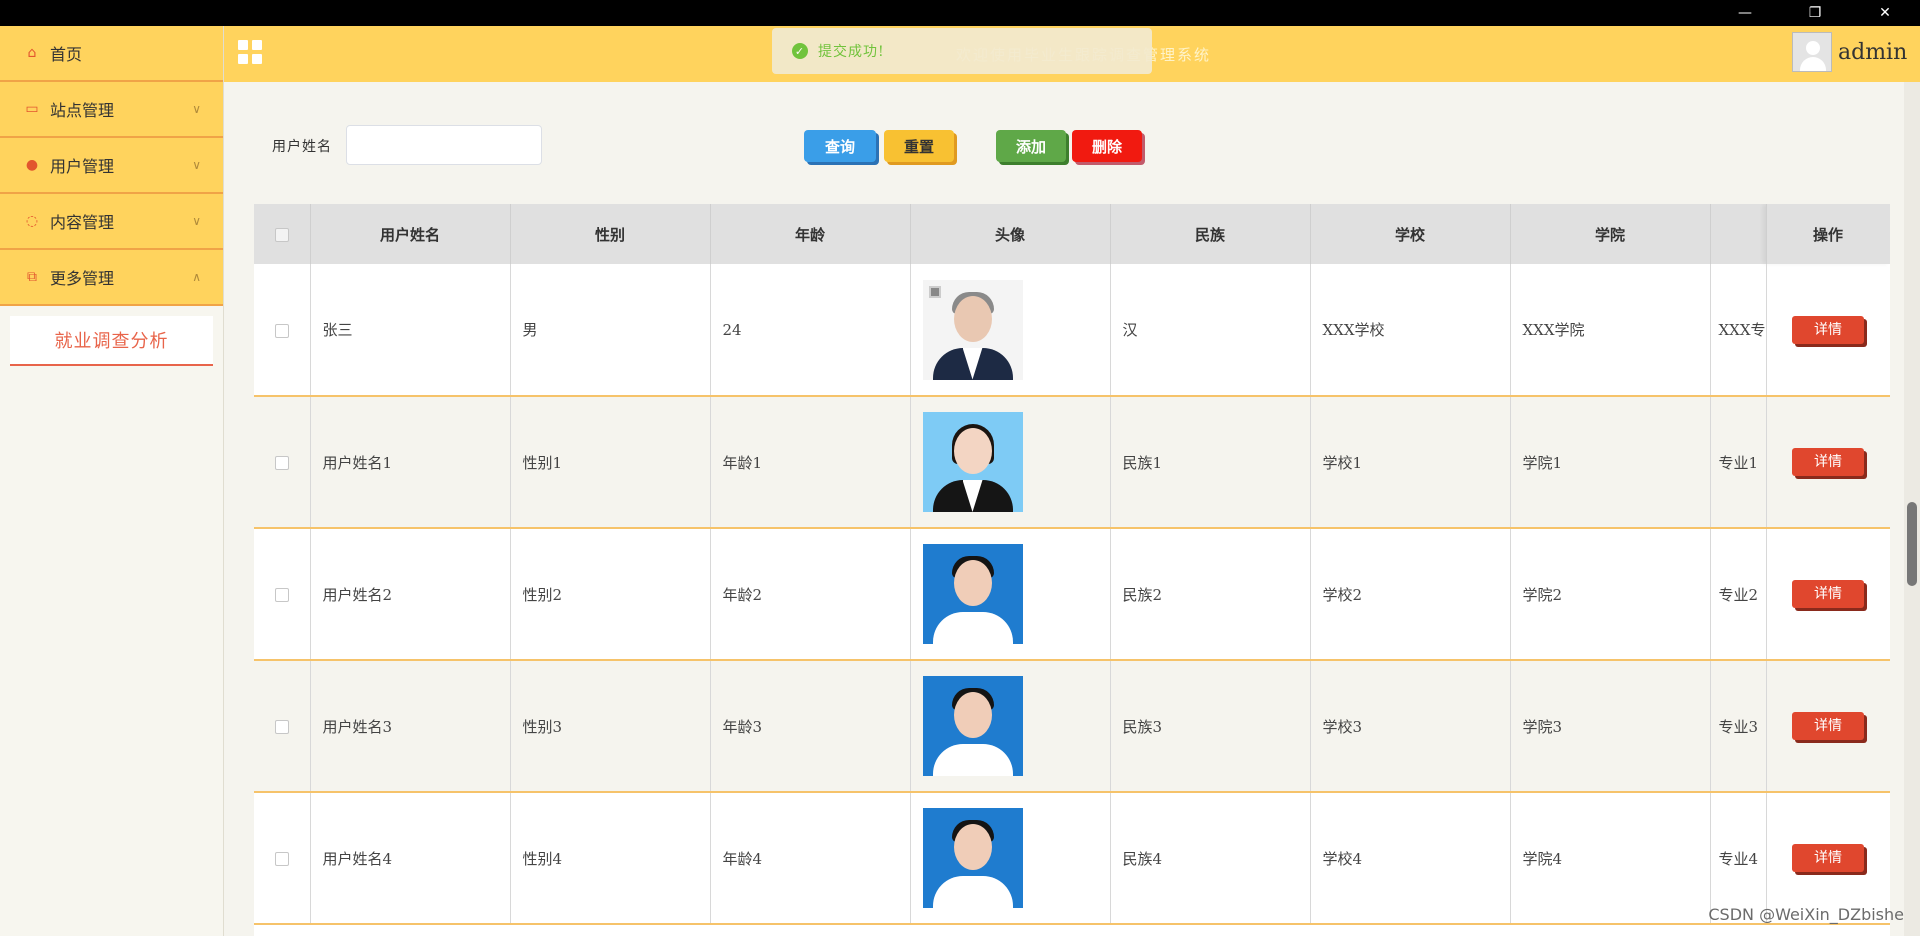 This screenshot has height=936, width=1920. Describe the element at coordinates (32, 221) in the screenshot. I see `chat-icon: ◌` at that location.